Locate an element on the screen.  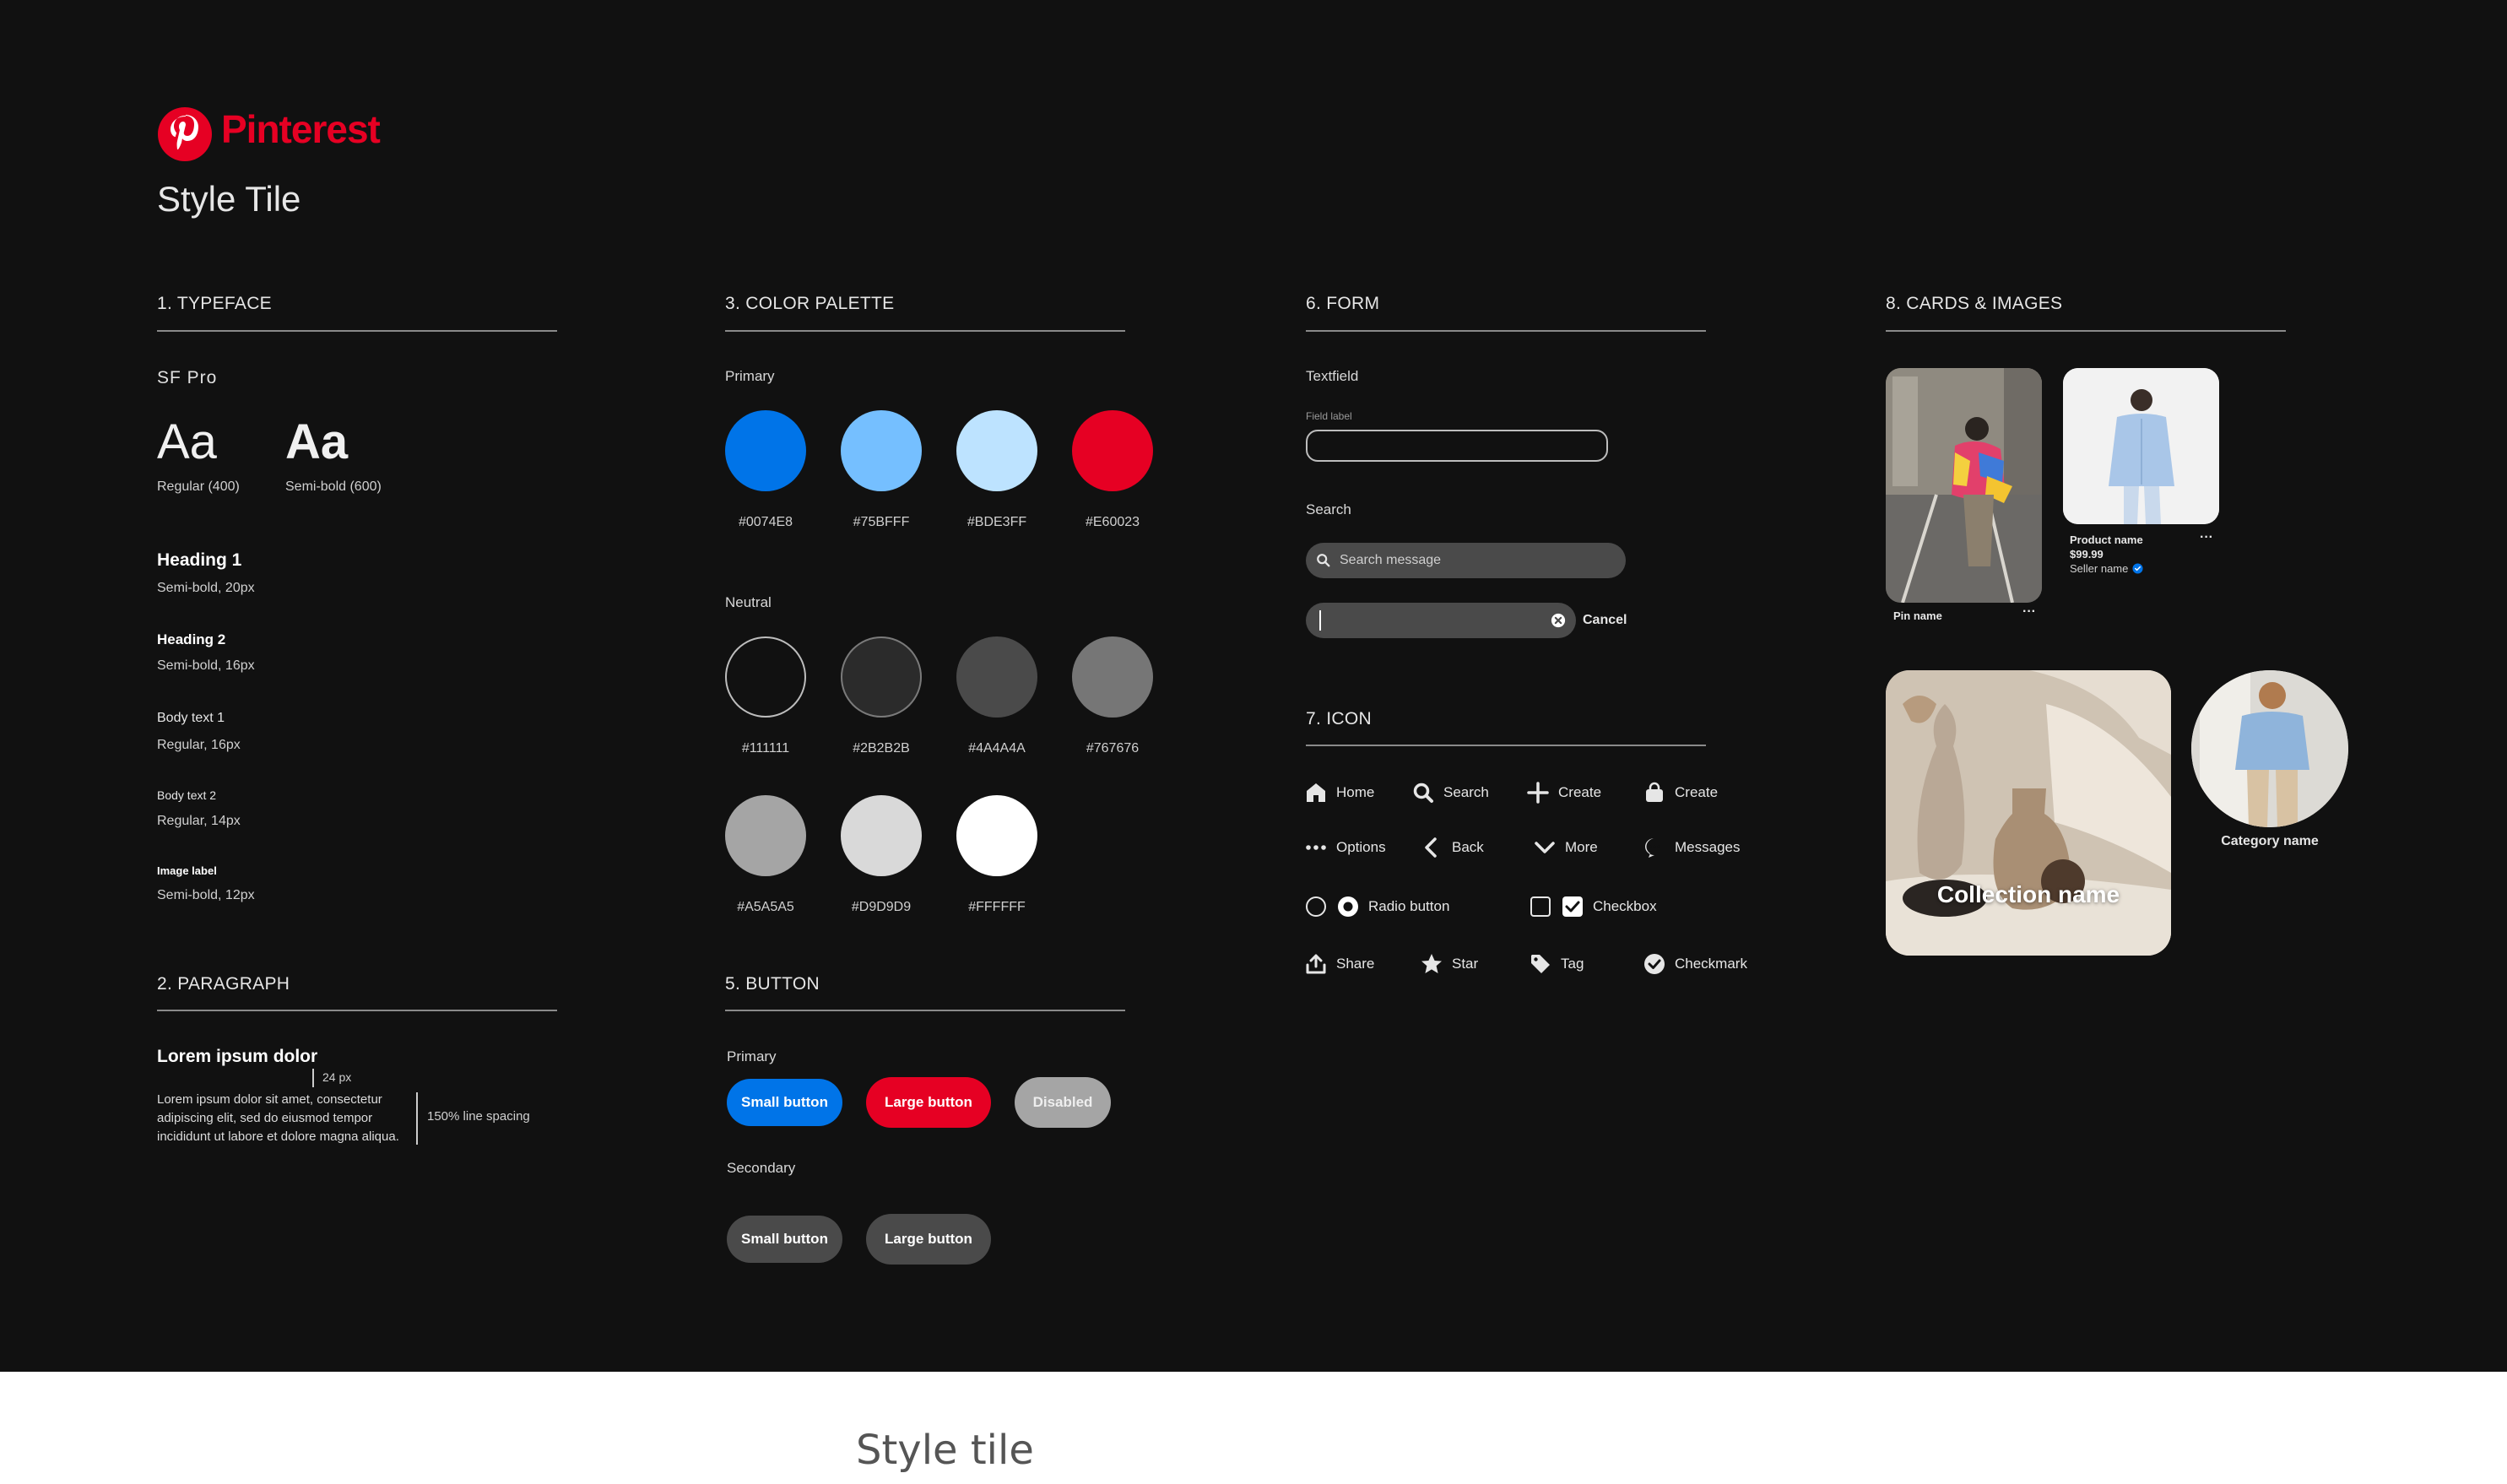
icon-create-bag: Create is located at coordinates (1681, 792).